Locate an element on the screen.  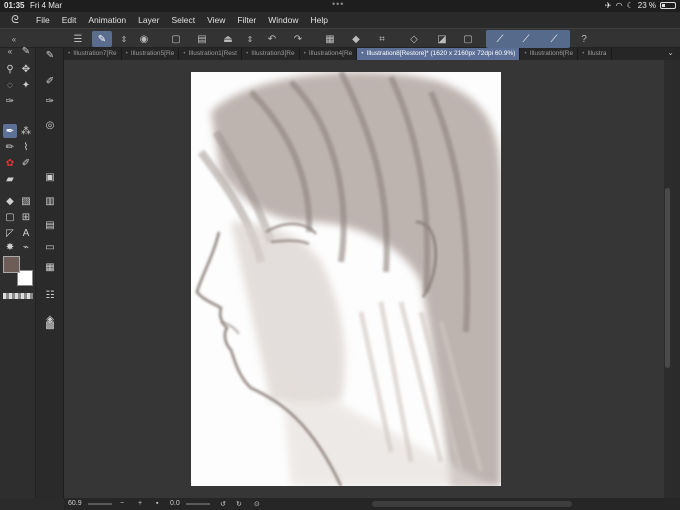
vertical-scrollbar is located at coordinates (668, 279).